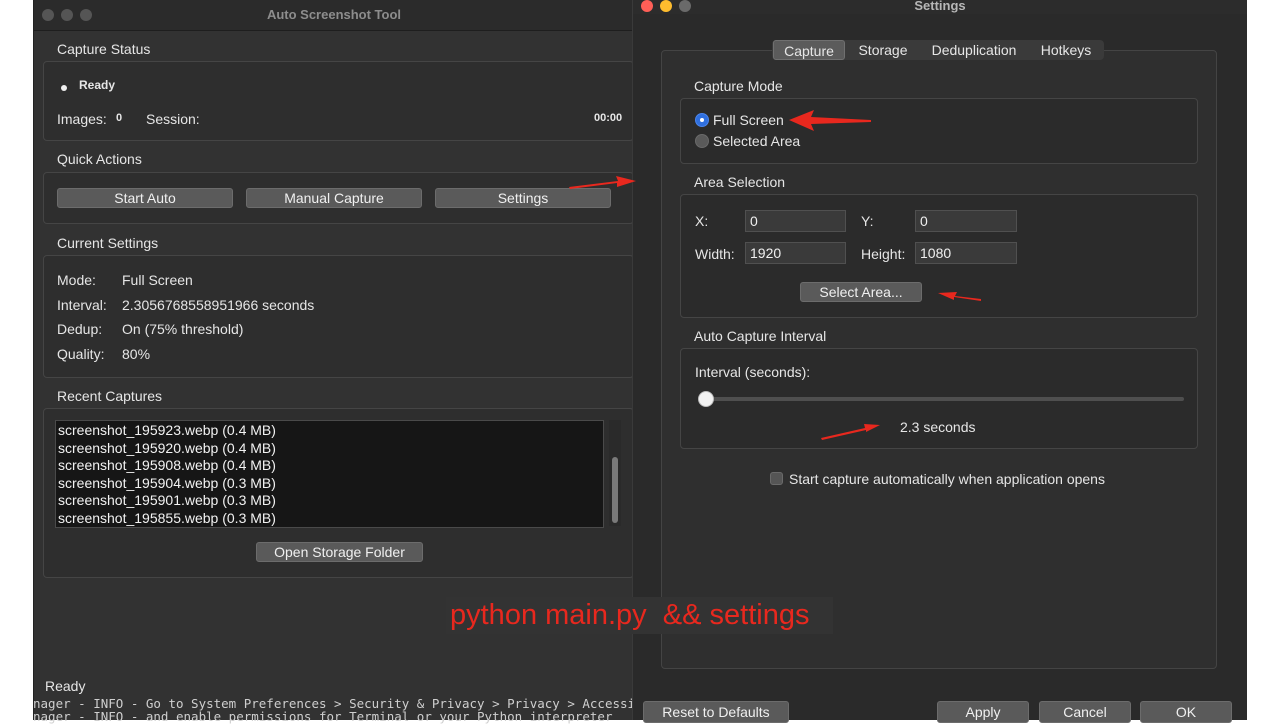 This screenshot has height=724, width=1280. I want to click on overlay-caption: python main.py && settings, so click(630, 615).